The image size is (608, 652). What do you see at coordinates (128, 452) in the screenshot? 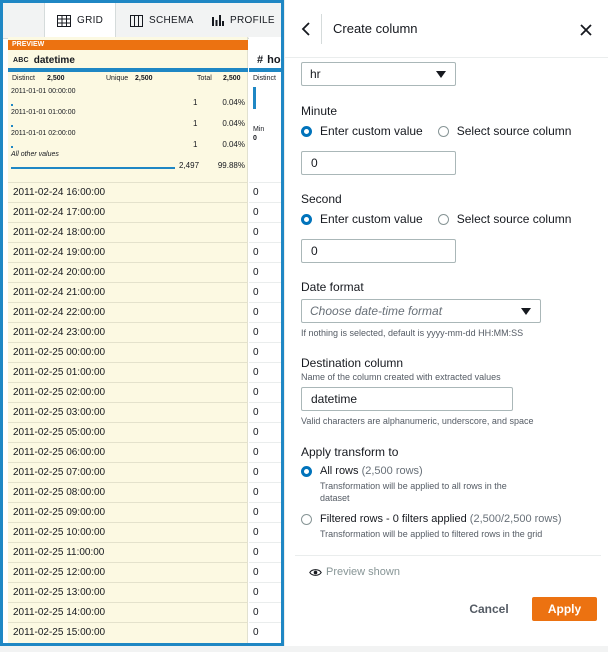
I see `table-row: 2011-02-25 06:00:00` at bounding box center [128, 452].